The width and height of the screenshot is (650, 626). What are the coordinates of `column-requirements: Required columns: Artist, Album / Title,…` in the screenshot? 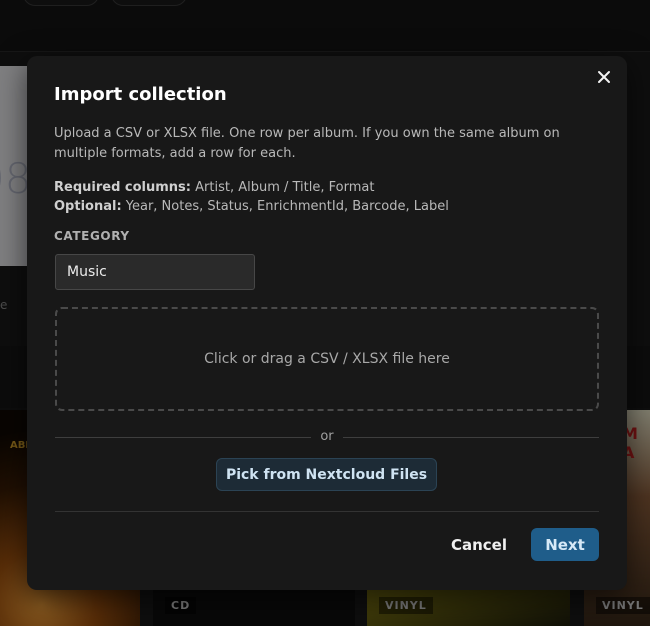 It's located at (326, 197).